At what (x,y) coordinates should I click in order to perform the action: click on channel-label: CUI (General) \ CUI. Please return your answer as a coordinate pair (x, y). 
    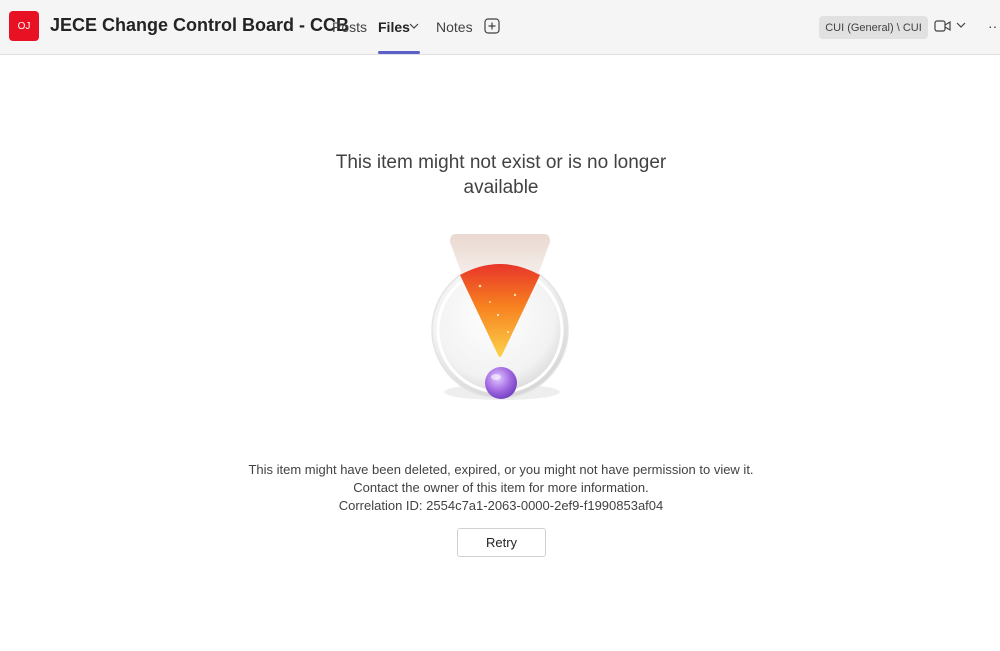
    Looking at the image, I should click on (873, 27).